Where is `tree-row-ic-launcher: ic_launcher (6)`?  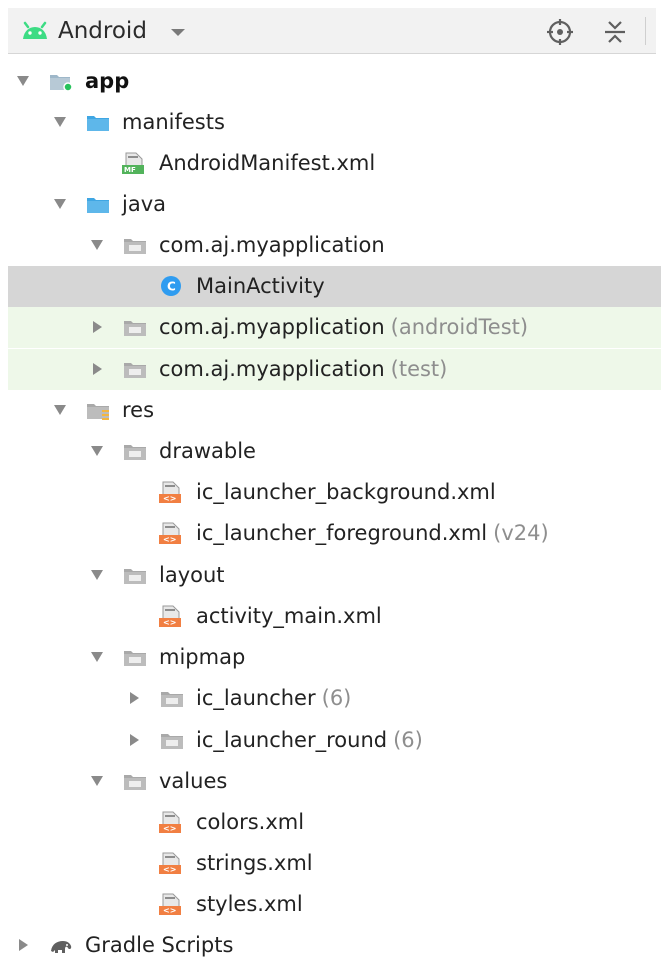
tree-row-ic-launcher: ic_launcher (6) is located at coordinates (334, 698).